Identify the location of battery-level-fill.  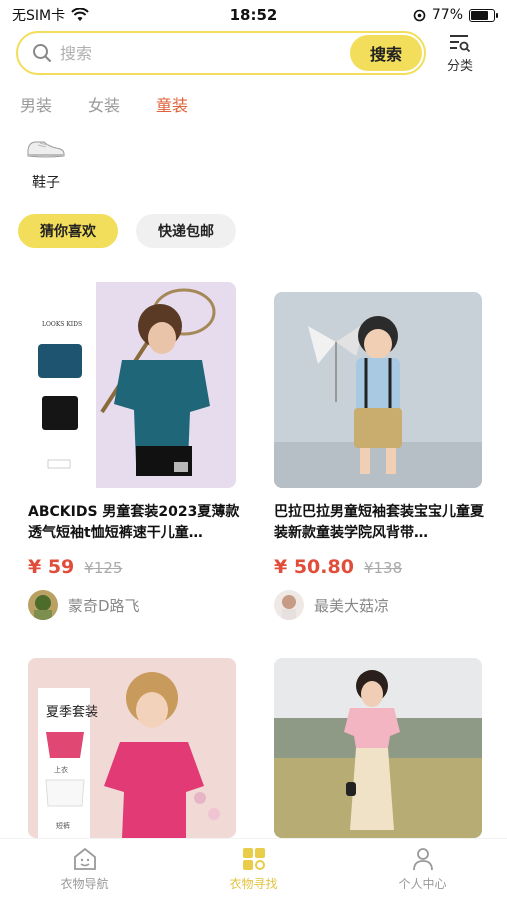
(479, 15).